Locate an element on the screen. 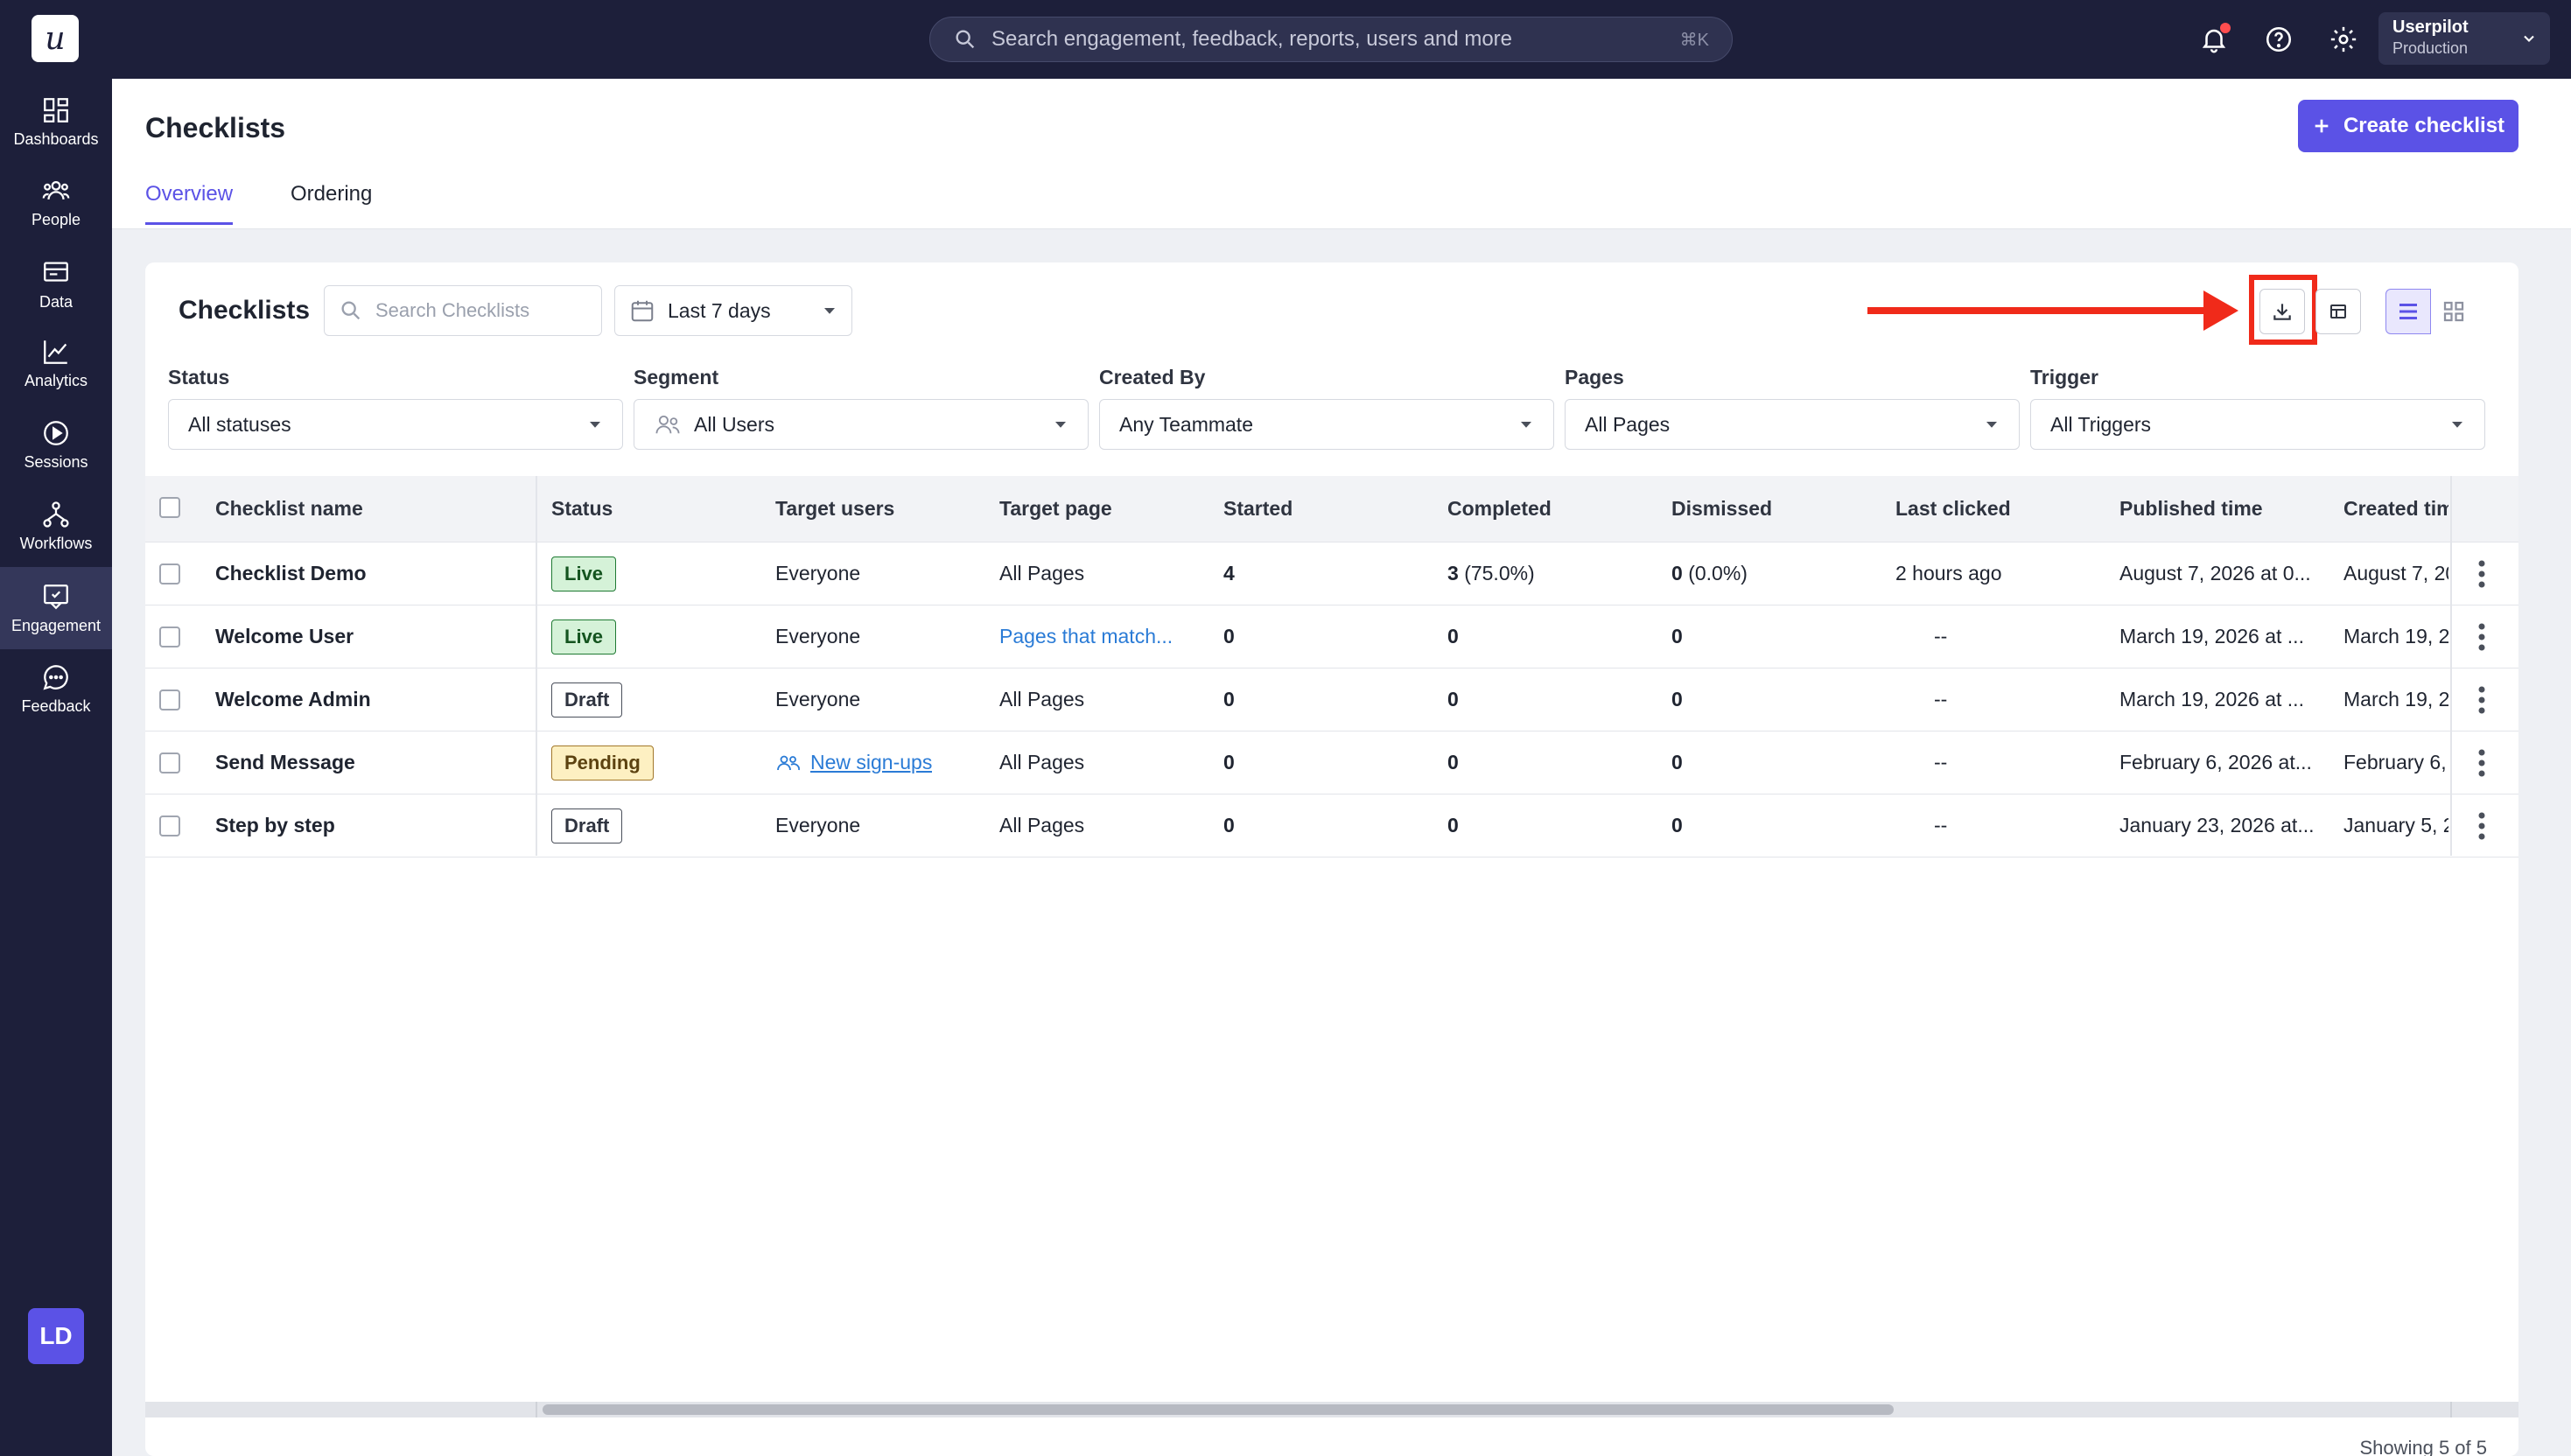 The image size is (2571, 1456). segment-filter-select: All Users is located at coordinates (861, 424).